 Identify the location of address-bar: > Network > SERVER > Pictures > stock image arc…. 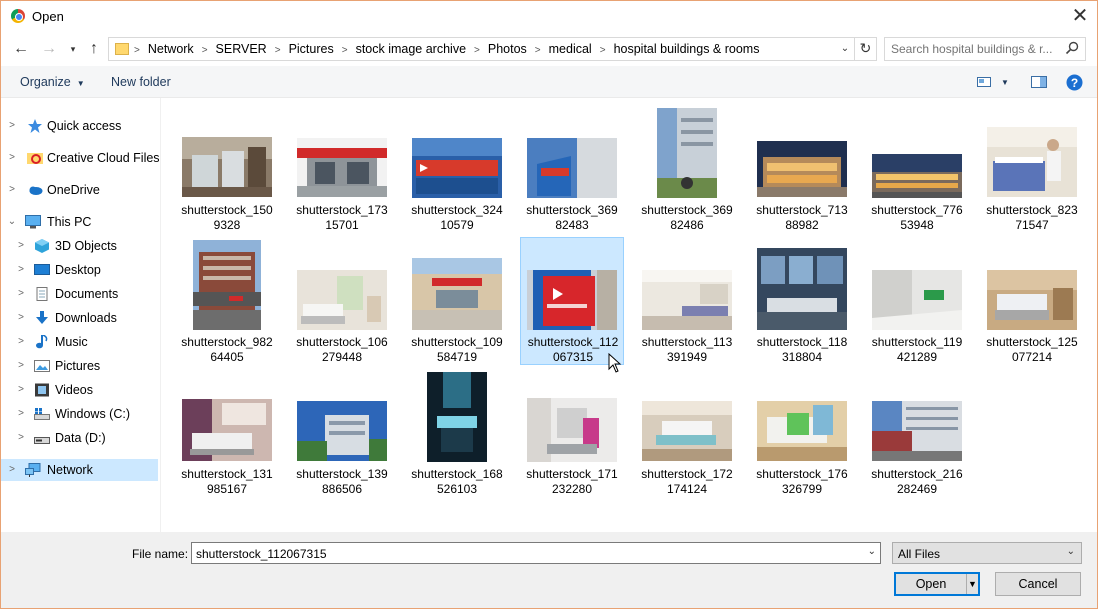
(492, 49).